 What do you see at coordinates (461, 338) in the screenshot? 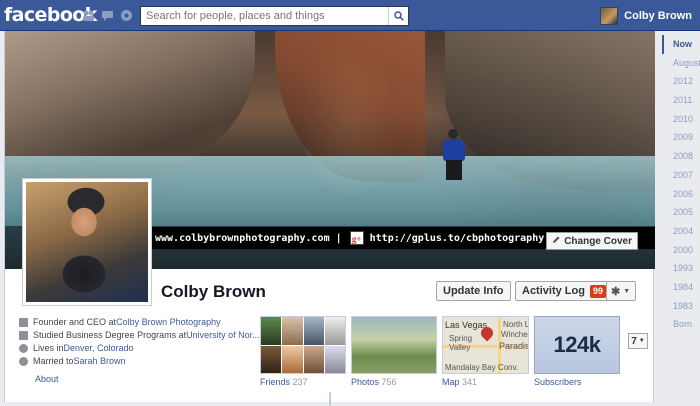
I see `map-place-label: Spring` at bounding box center [461, 338].